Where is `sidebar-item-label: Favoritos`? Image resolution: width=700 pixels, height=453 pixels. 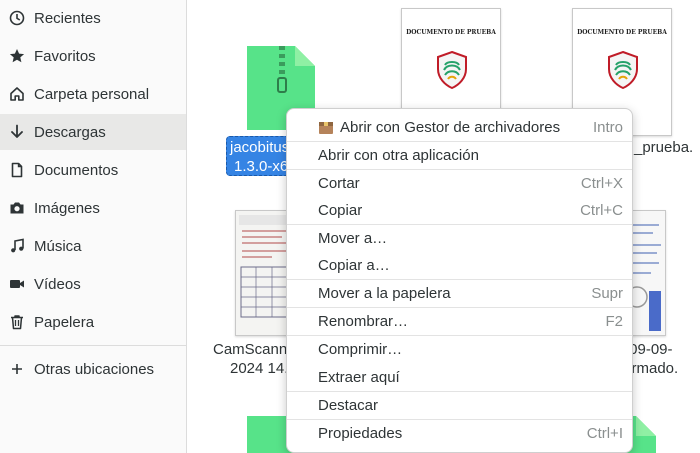 sidebar-item-label: Favoritos is located at coordinates (65, 56).